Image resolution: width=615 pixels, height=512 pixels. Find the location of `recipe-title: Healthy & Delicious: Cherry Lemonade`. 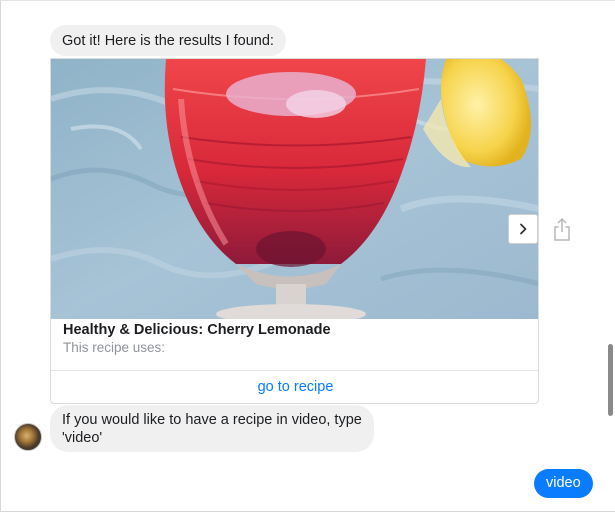

recipe-title: Healthy & Delicious: Cherry Lemonade is located at coordinates (197, 330).